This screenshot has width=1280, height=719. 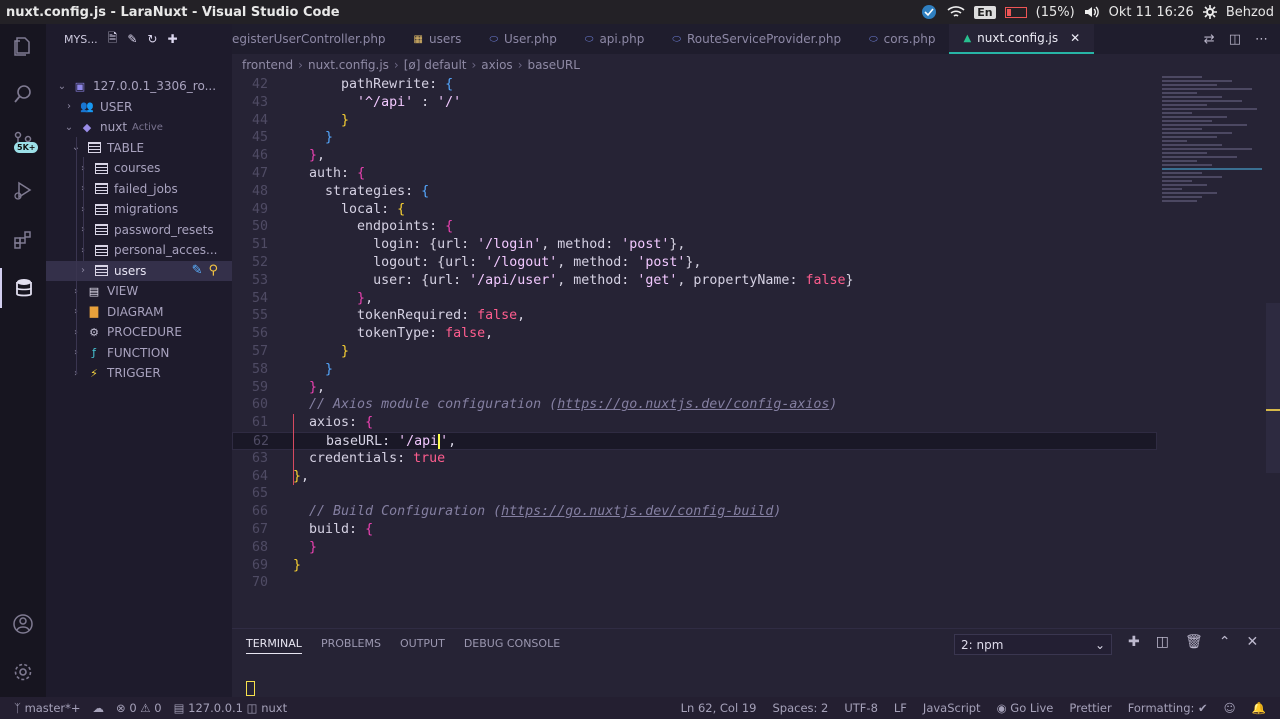 I want to click on minimap, so click(x=1217, y=146).